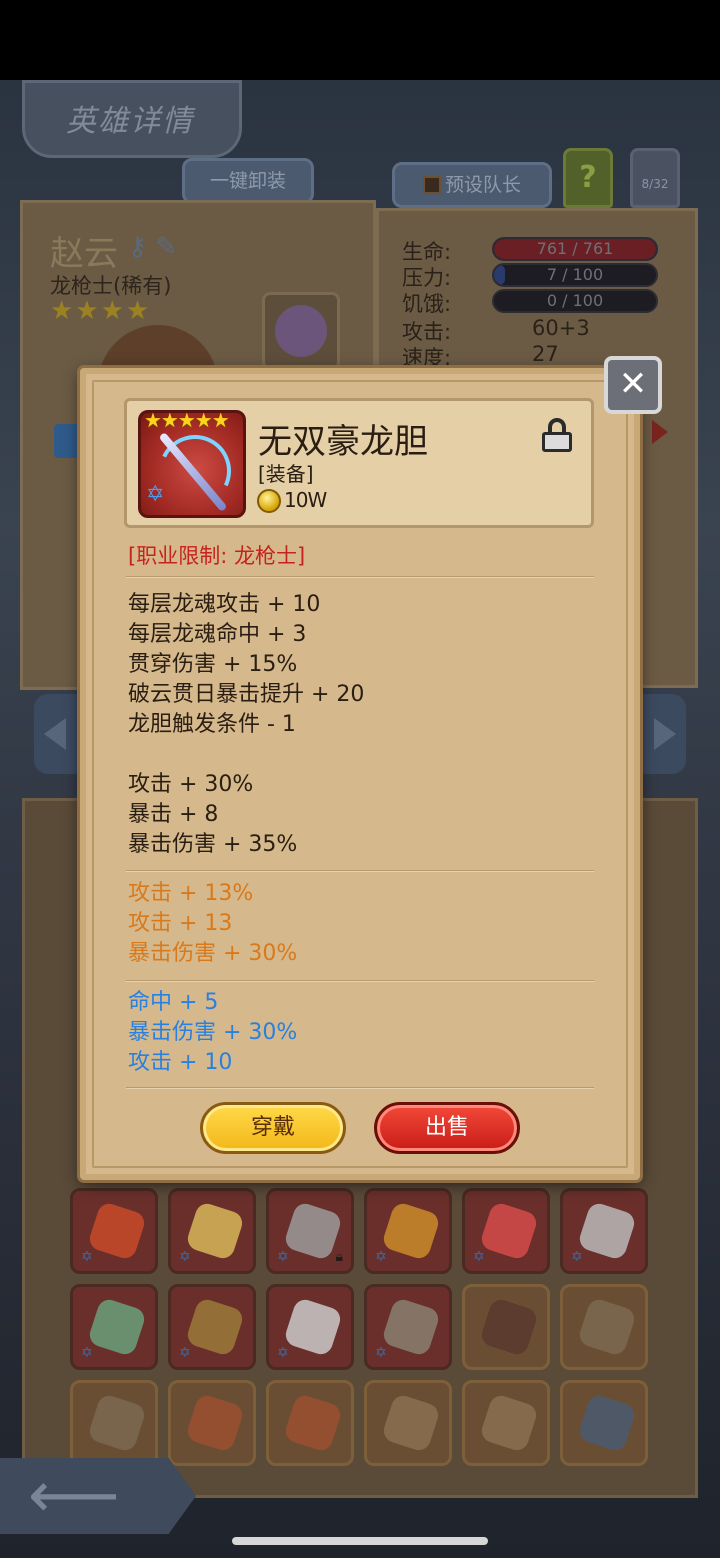  What do you see at coordinates (607, 1423) in the screenshot?
I see `dark-crossbow-icon` at bounding box center [607, 1423].